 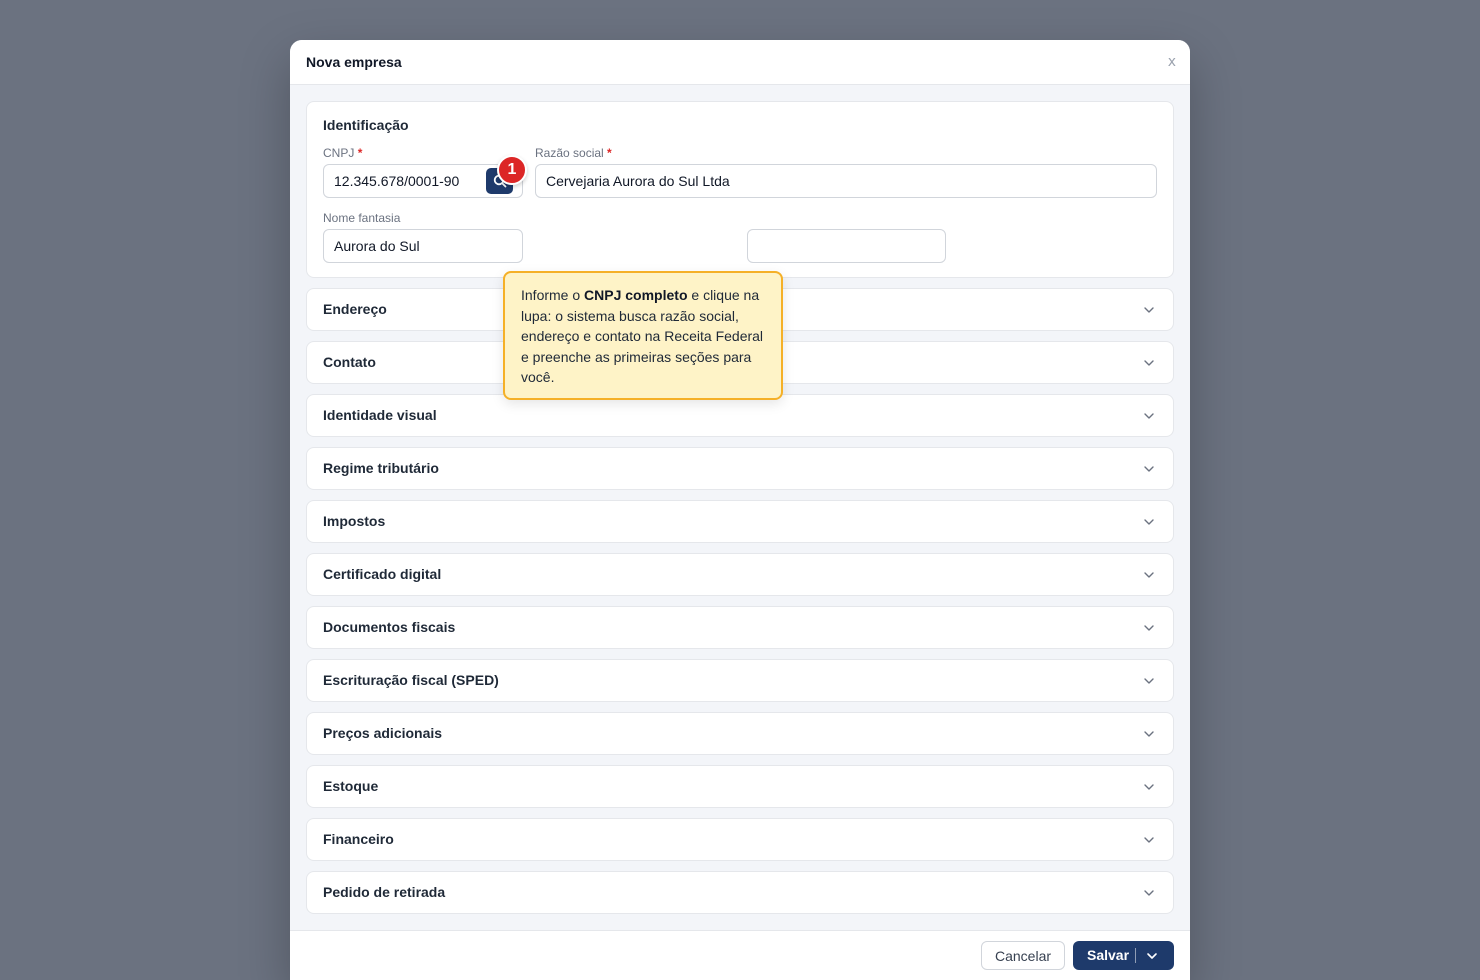 What do you see at coordinates (354, 521) in the screenshot?
I see `section-label: Impostos` at bounding box center [354, 521].